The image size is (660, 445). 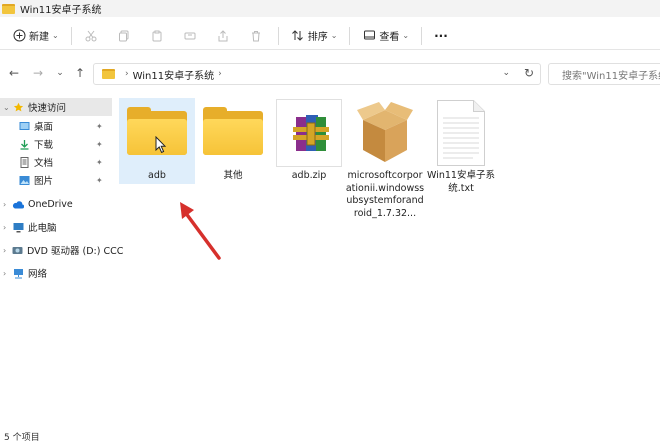 What do you see at coordinates (385, 133) in the screenshot?
I see `package-box-icon` at bounding box center [385, 133].